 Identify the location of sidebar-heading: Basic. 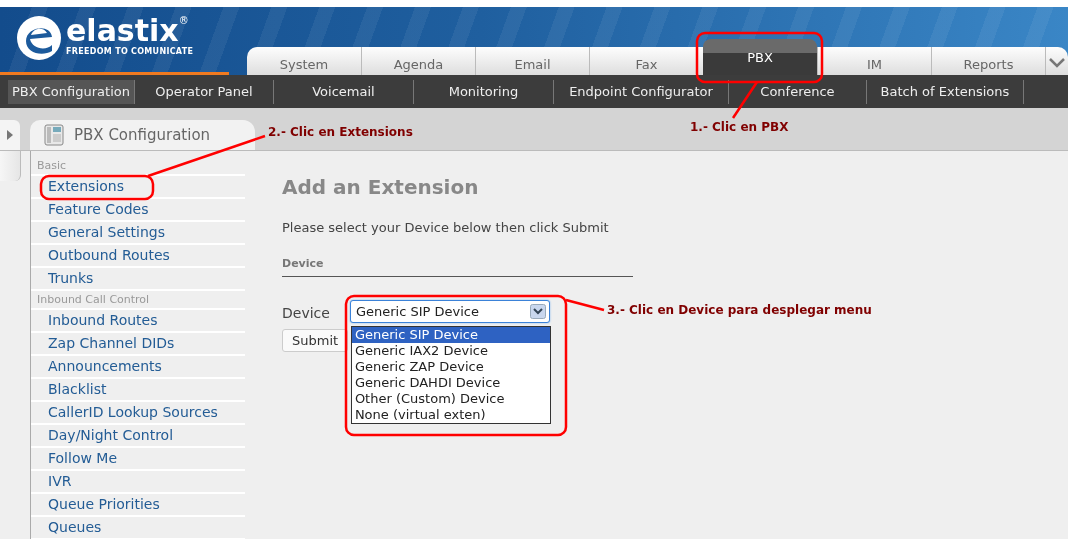
(138, 166).